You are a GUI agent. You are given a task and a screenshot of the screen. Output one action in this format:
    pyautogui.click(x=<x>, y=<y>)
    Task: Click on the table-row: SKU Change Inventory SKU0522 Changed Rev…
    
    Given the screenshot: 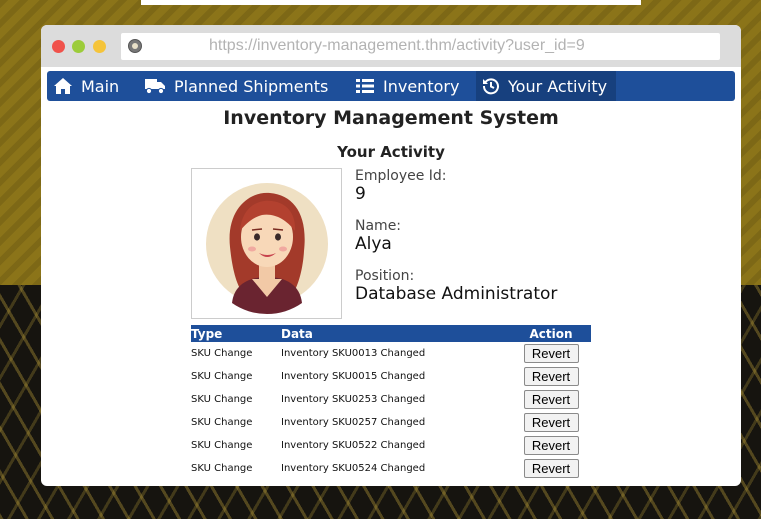 What is the action you would take?
    pyautogui.click(x=391, y=445)
    